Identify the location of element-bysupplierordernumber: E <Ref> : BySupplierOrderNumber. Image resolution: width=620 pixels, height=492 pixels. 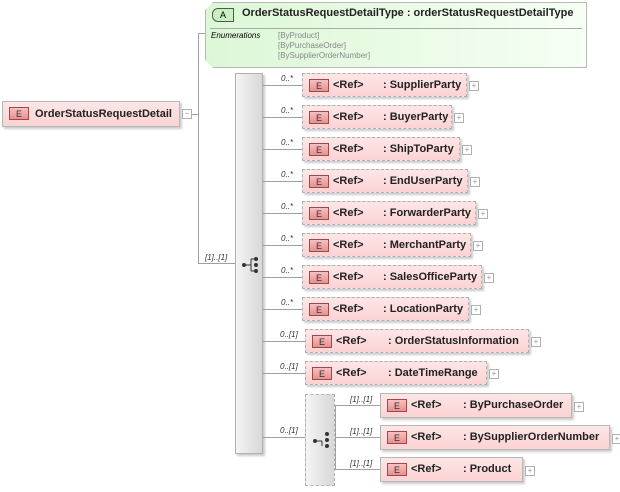
(495, 437).